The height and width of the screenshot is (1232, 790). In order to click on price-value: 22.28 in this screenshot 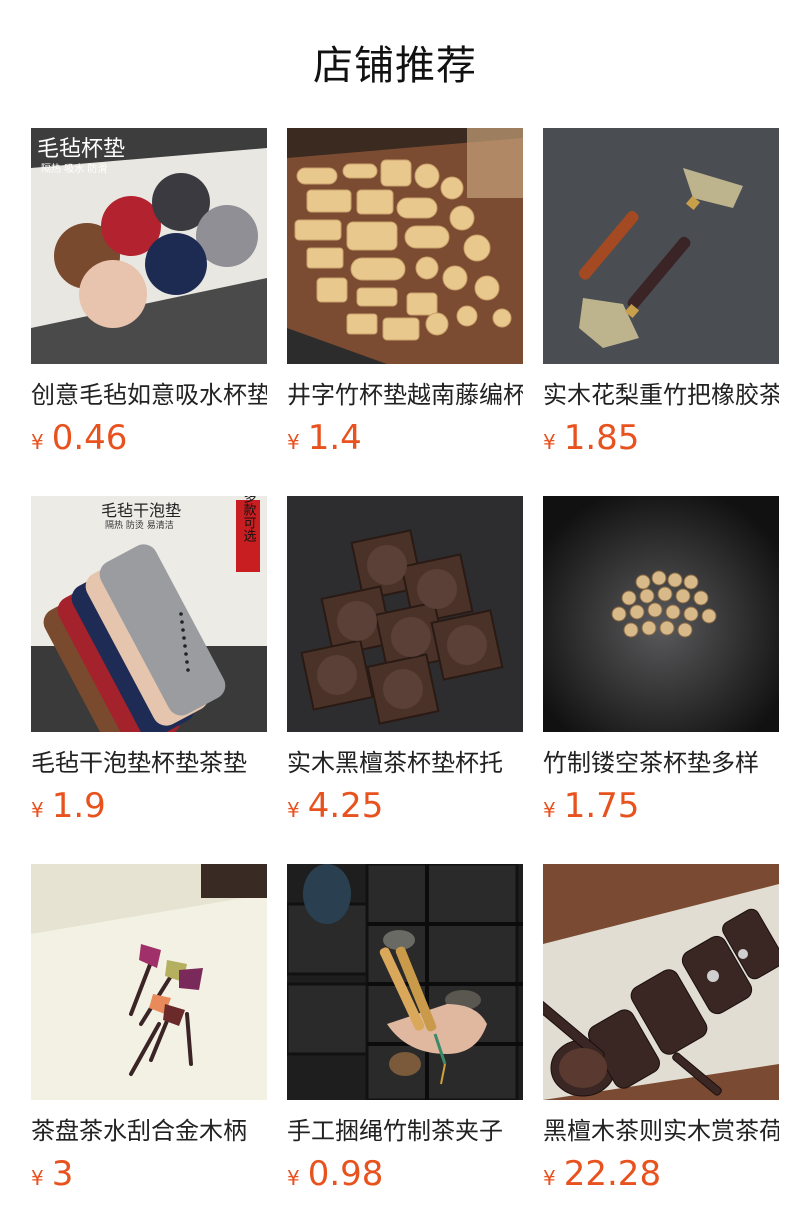, I will do `click(612, 1174)`.